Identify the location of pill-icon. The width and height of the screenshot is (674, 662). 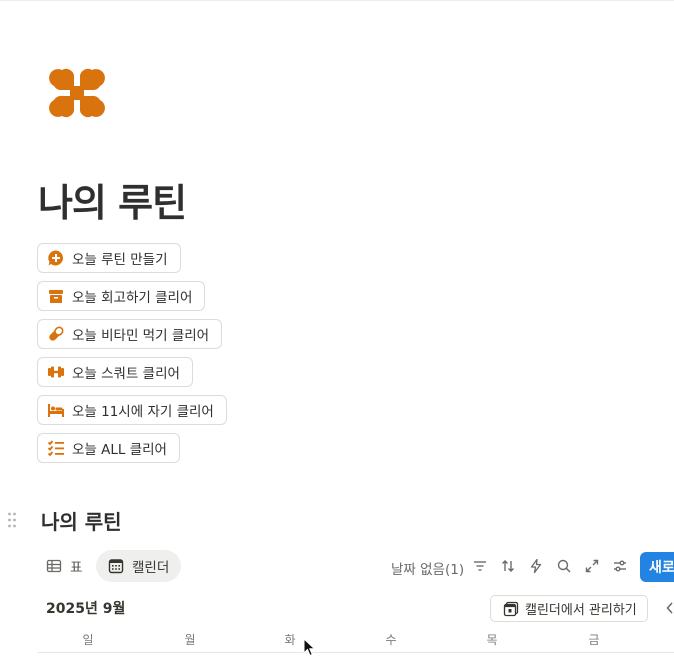
(56, 334).